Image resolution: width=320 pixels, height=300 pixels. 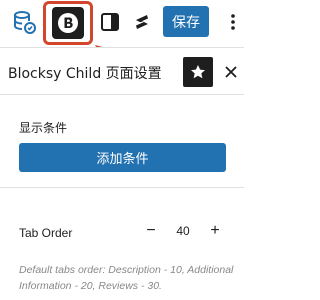 I want to click on star-icon, so click(x=198, y=72).